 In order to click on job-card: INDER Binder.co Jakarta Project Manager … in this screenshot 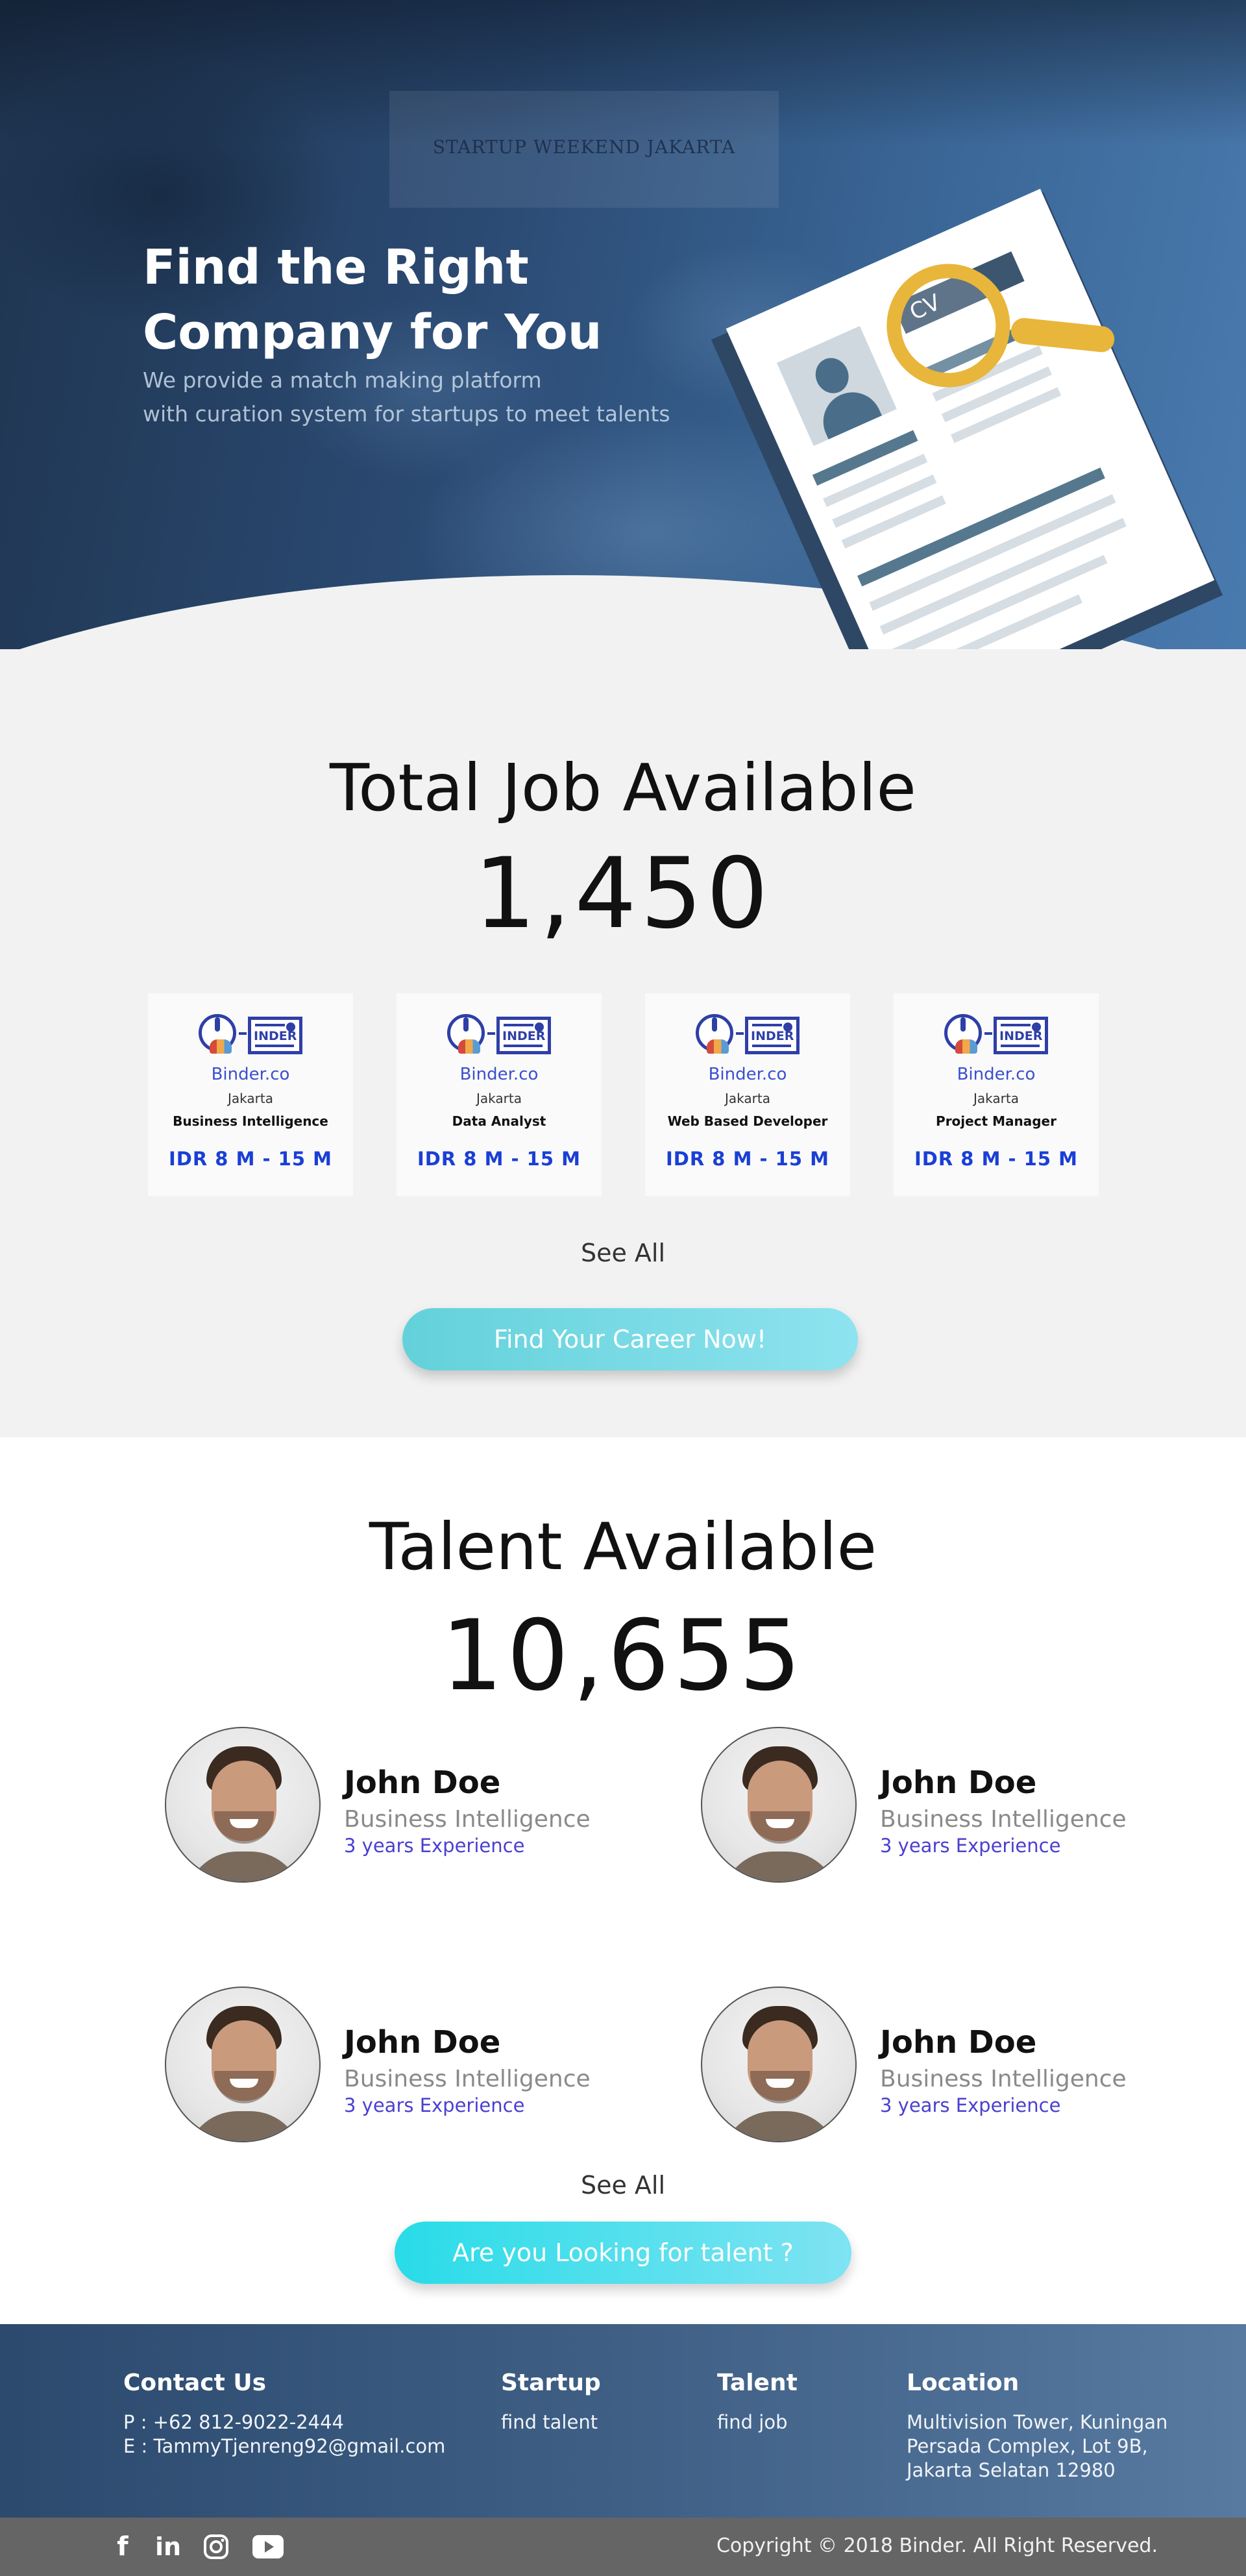, I will do `click(996, 1094)`.